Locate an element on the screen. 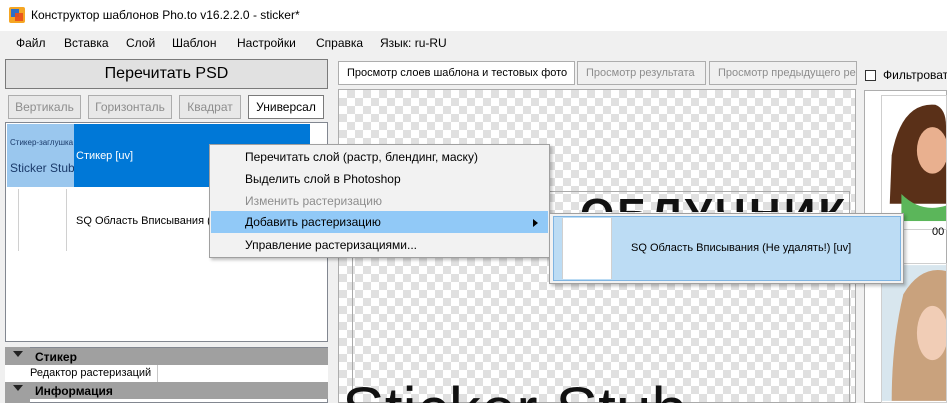 The height and width of the screenshot is (403, 947). tab-result: Просмотр результата is located at coordinates (641, 73).